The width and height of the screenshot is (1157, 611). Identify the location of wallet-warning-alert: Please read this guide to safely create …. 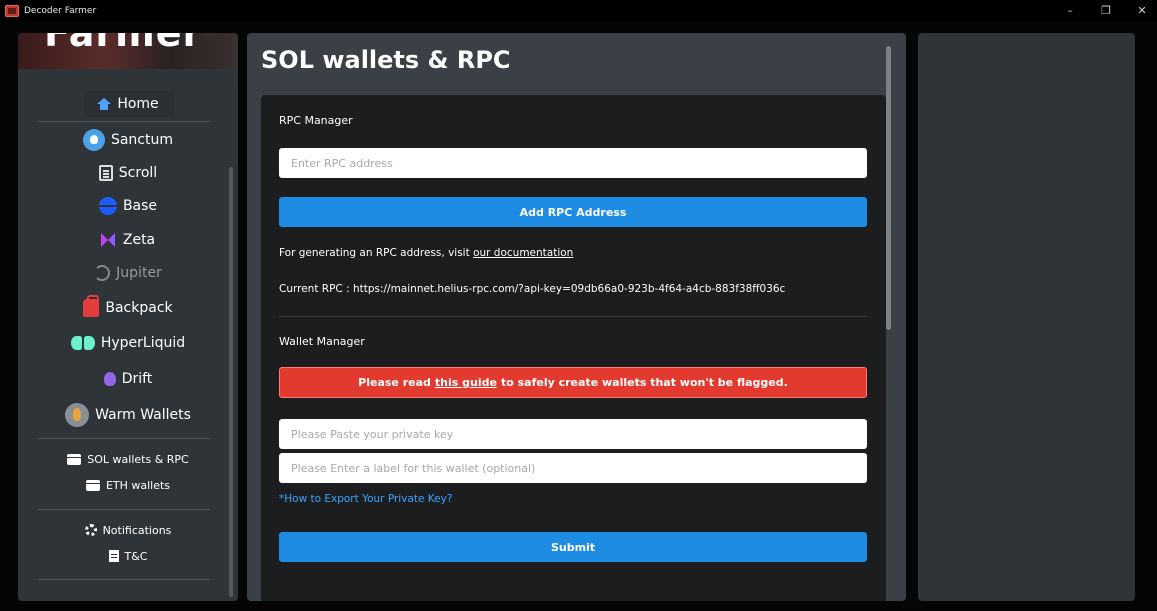
(573, 382).